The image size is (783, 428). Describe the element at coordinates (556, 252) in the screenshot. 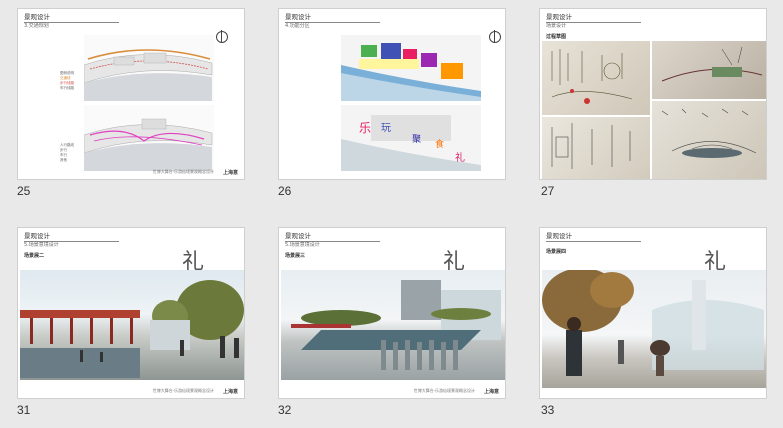

I see `section-title: 场景展四` at that location.